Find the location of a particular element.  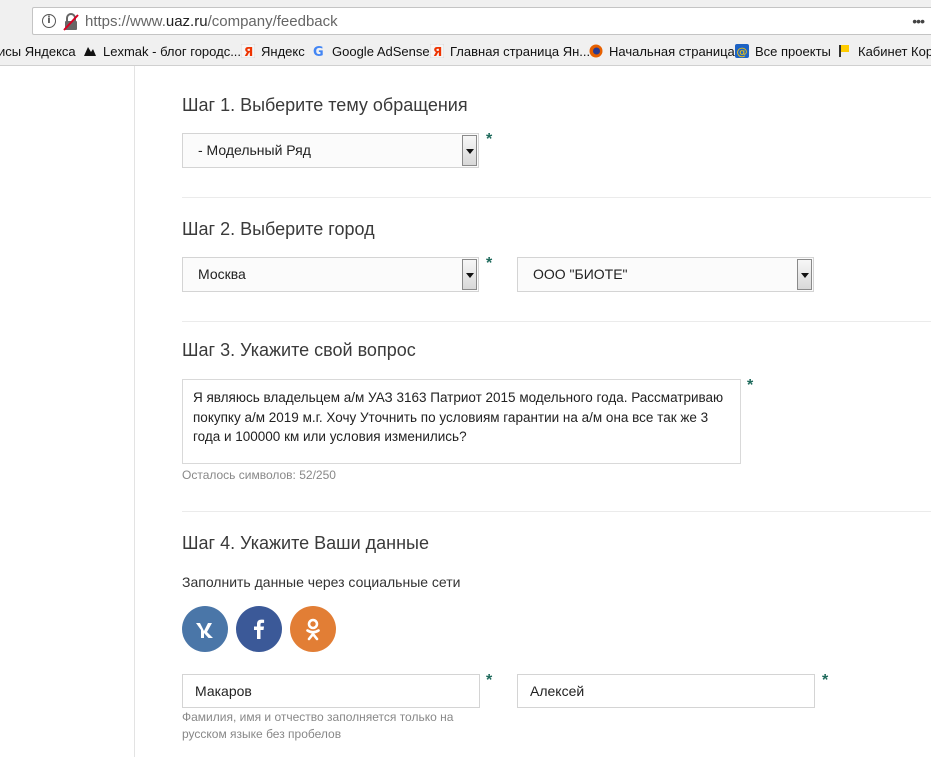

vk-icon is located at coordinates (204, 630).